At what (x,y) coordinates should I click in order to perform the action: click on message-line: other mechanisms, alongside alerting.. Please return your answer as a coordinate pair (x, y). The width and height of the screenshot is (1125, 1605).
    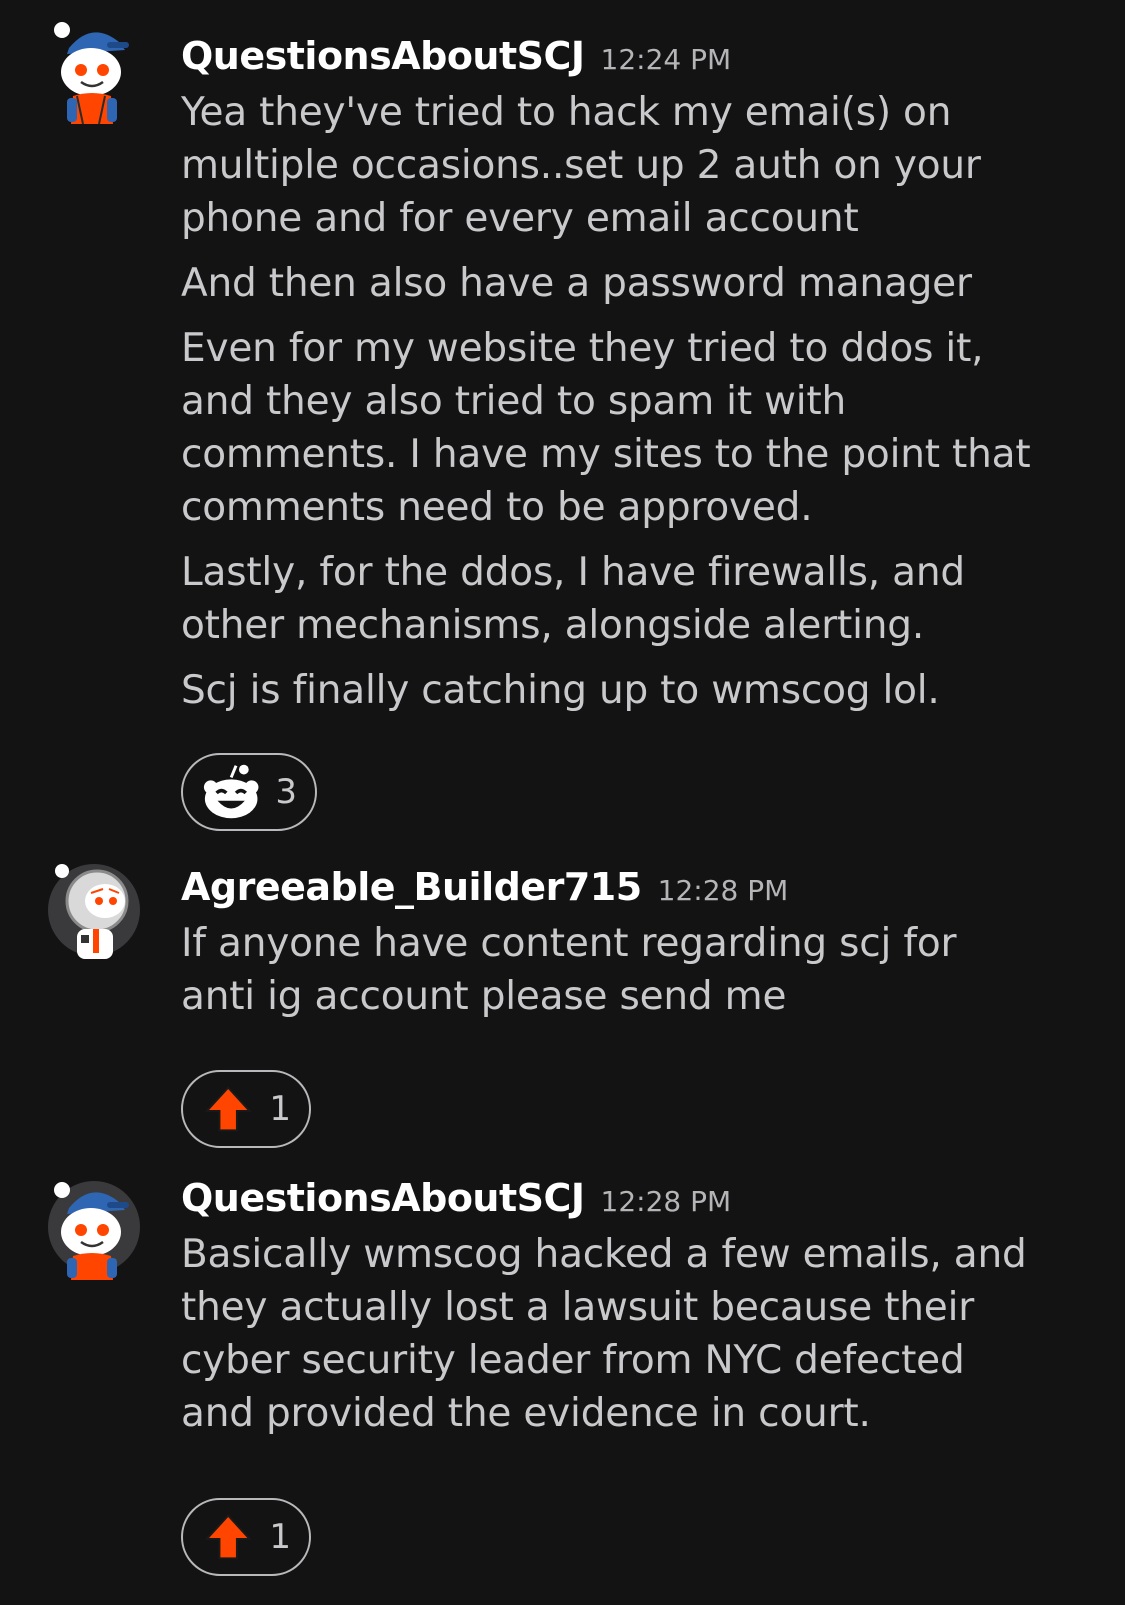
    Looking at the image, I should click on (553, 625).